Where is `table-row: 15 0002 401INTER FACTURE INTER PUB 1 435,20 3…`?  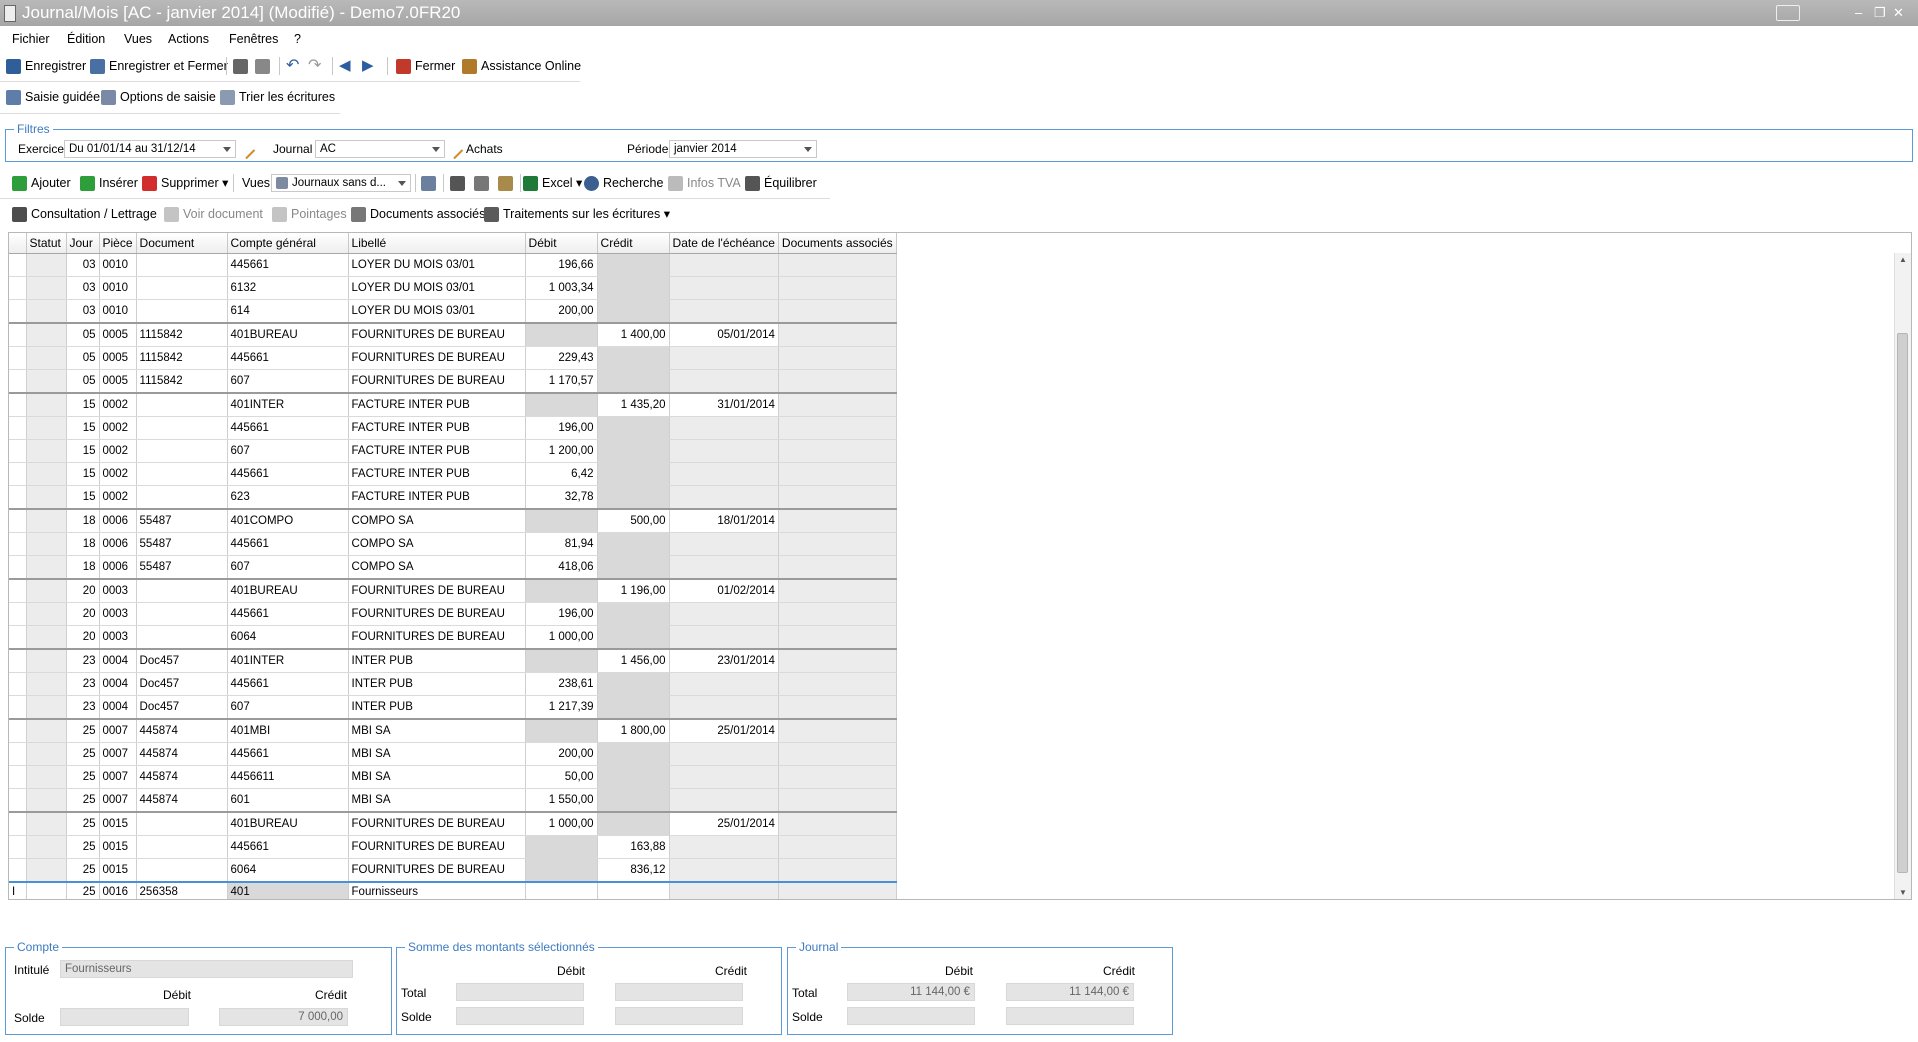 table-row: 15 0002 401INTER FACTURE INTER PUB 1 435,20 3… is located at coordinates (453, 404).